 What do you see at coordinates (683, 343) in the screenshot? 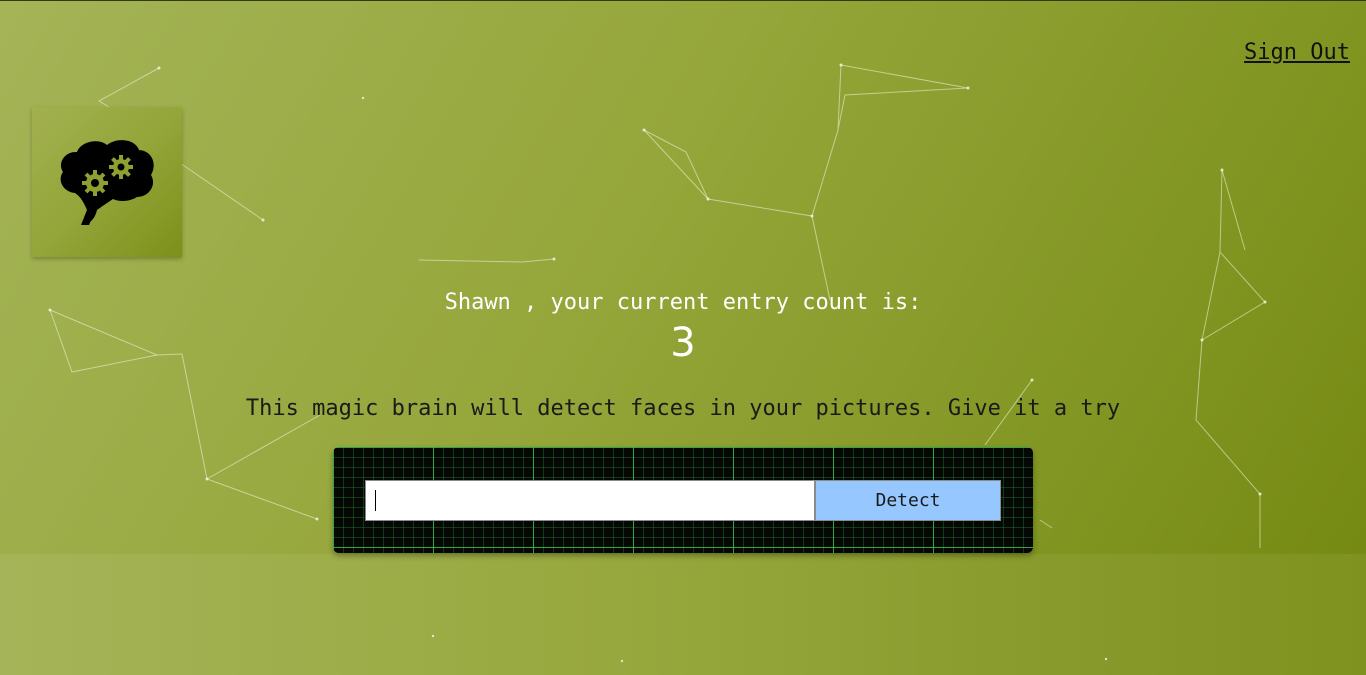
I see `entry-count-value: 3` at bounding box center [683, 343].